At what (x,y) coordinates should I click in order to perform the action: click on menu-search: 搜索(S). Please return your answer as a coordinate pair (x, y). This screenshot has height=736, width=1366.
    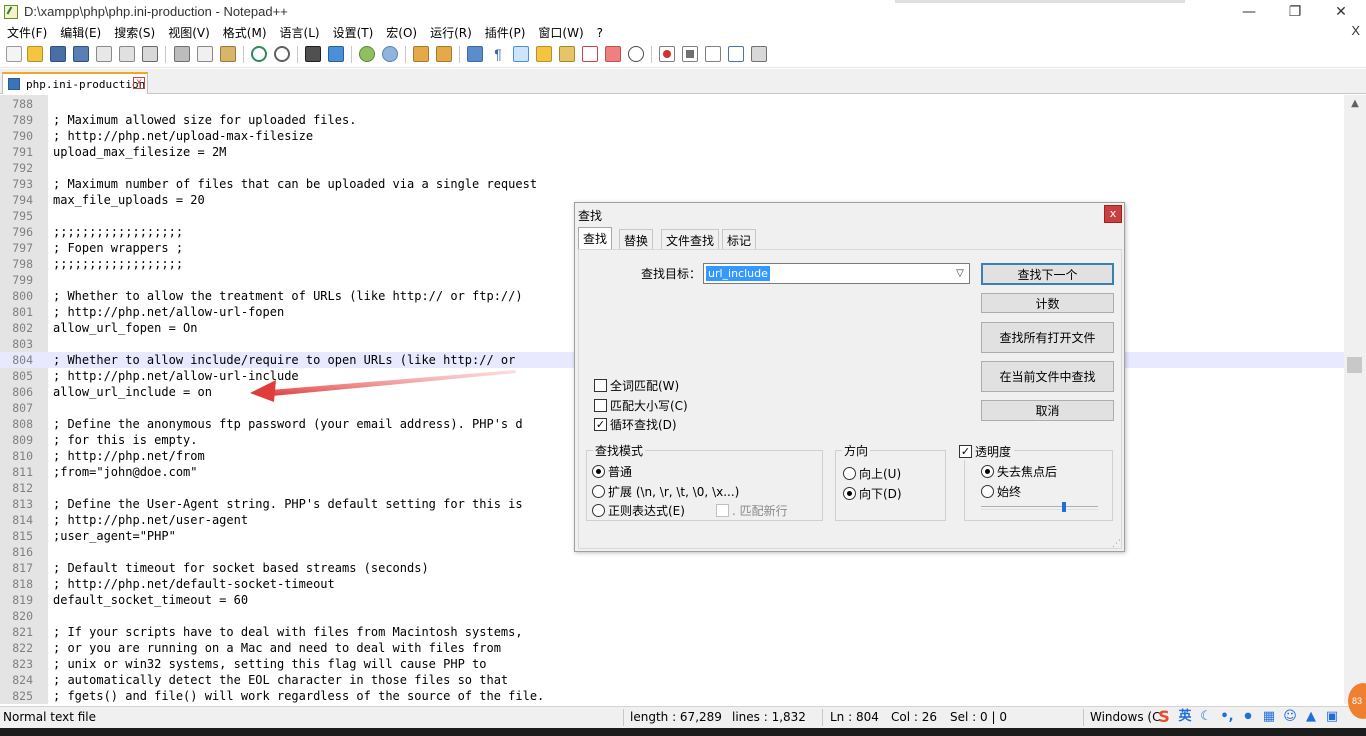
    Looking at the image, I should click on (134, 32).